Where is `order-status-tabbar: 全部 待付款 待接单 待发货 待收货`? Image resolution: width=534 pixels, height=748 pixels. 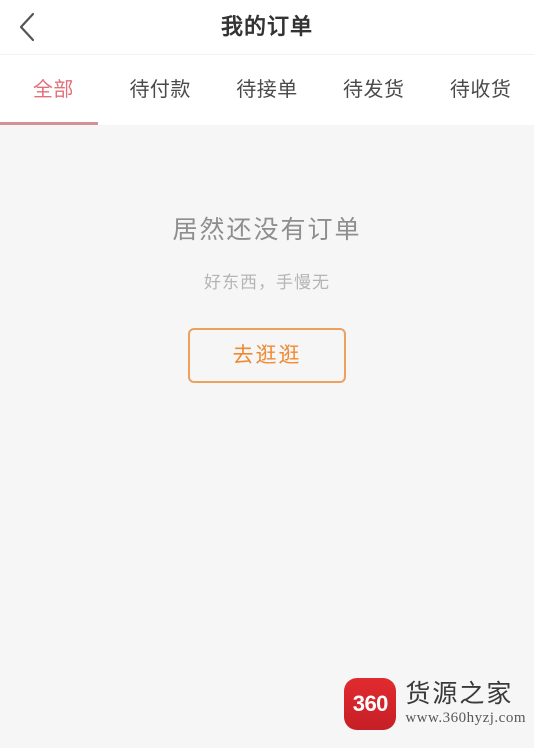 order-status-tabbar: 全部 待付款 待接单 待发货 待收货 is located at coordinates (267, 90).